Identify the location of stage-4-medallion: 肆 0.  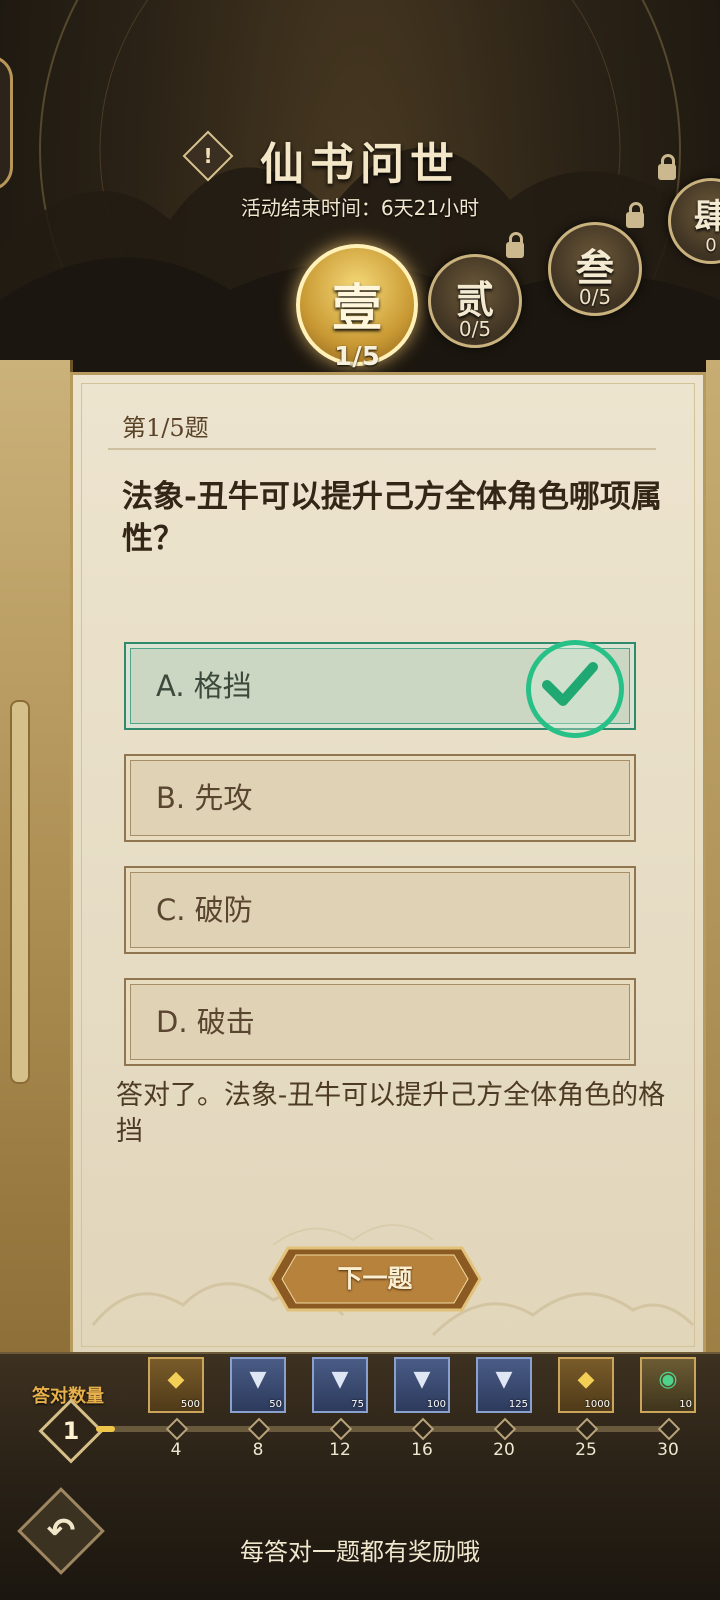
(694, 221).